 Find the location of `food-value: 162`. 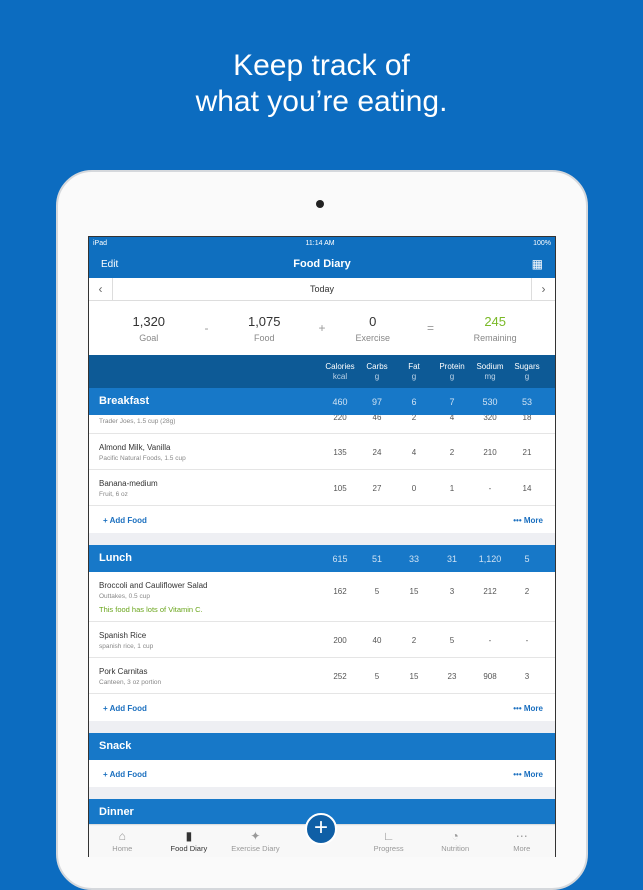

food-value: 162 is located at coordinates (340, 591).